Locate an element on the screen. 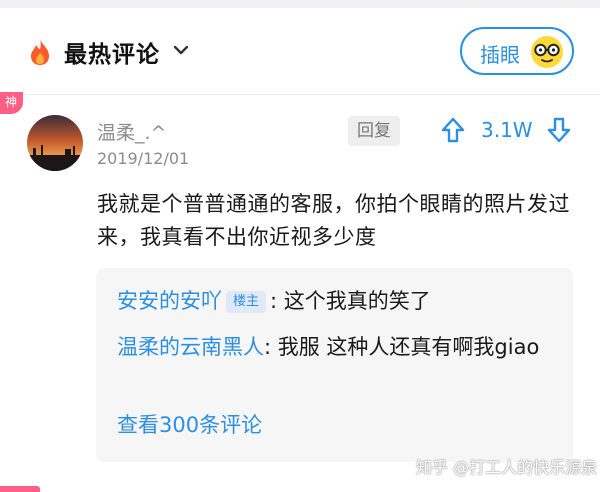 This screenshot has height=492, width=600. subcomment-author: 温柔的云南黑人 is located at coordinates (190, 347).